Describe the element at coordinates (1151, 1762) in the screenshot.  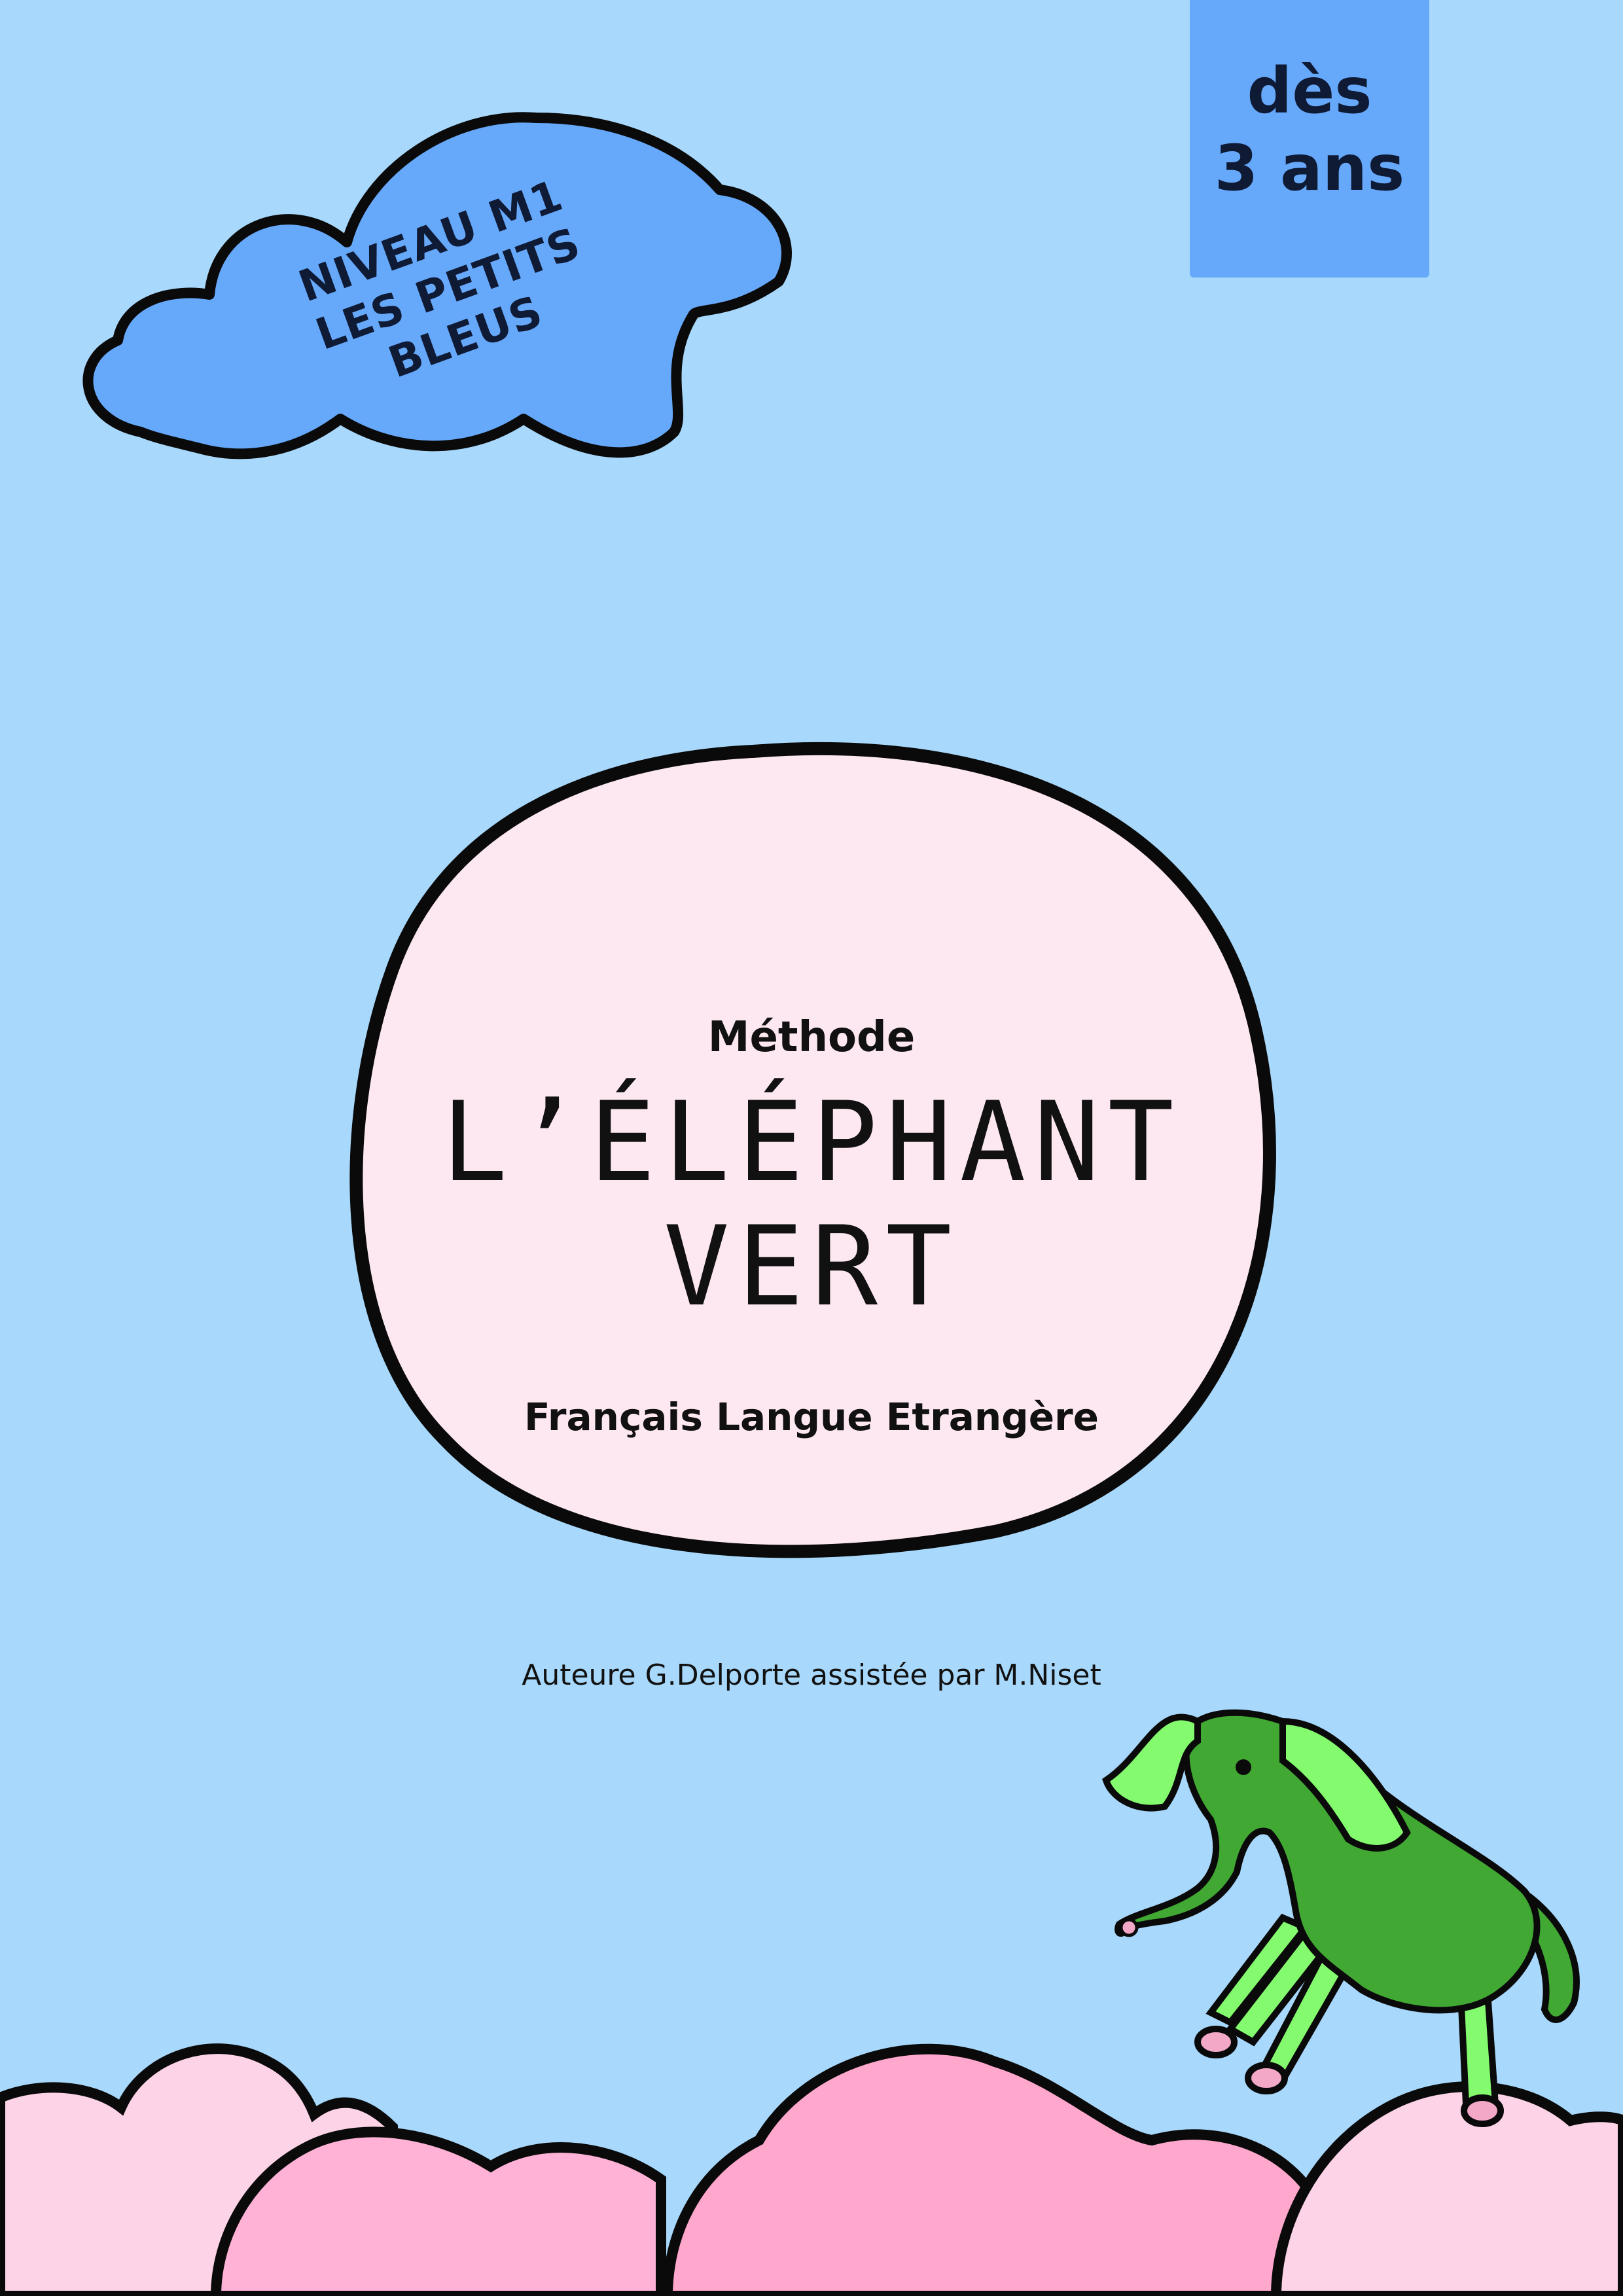
I see `elephant-ear-left` at that location.